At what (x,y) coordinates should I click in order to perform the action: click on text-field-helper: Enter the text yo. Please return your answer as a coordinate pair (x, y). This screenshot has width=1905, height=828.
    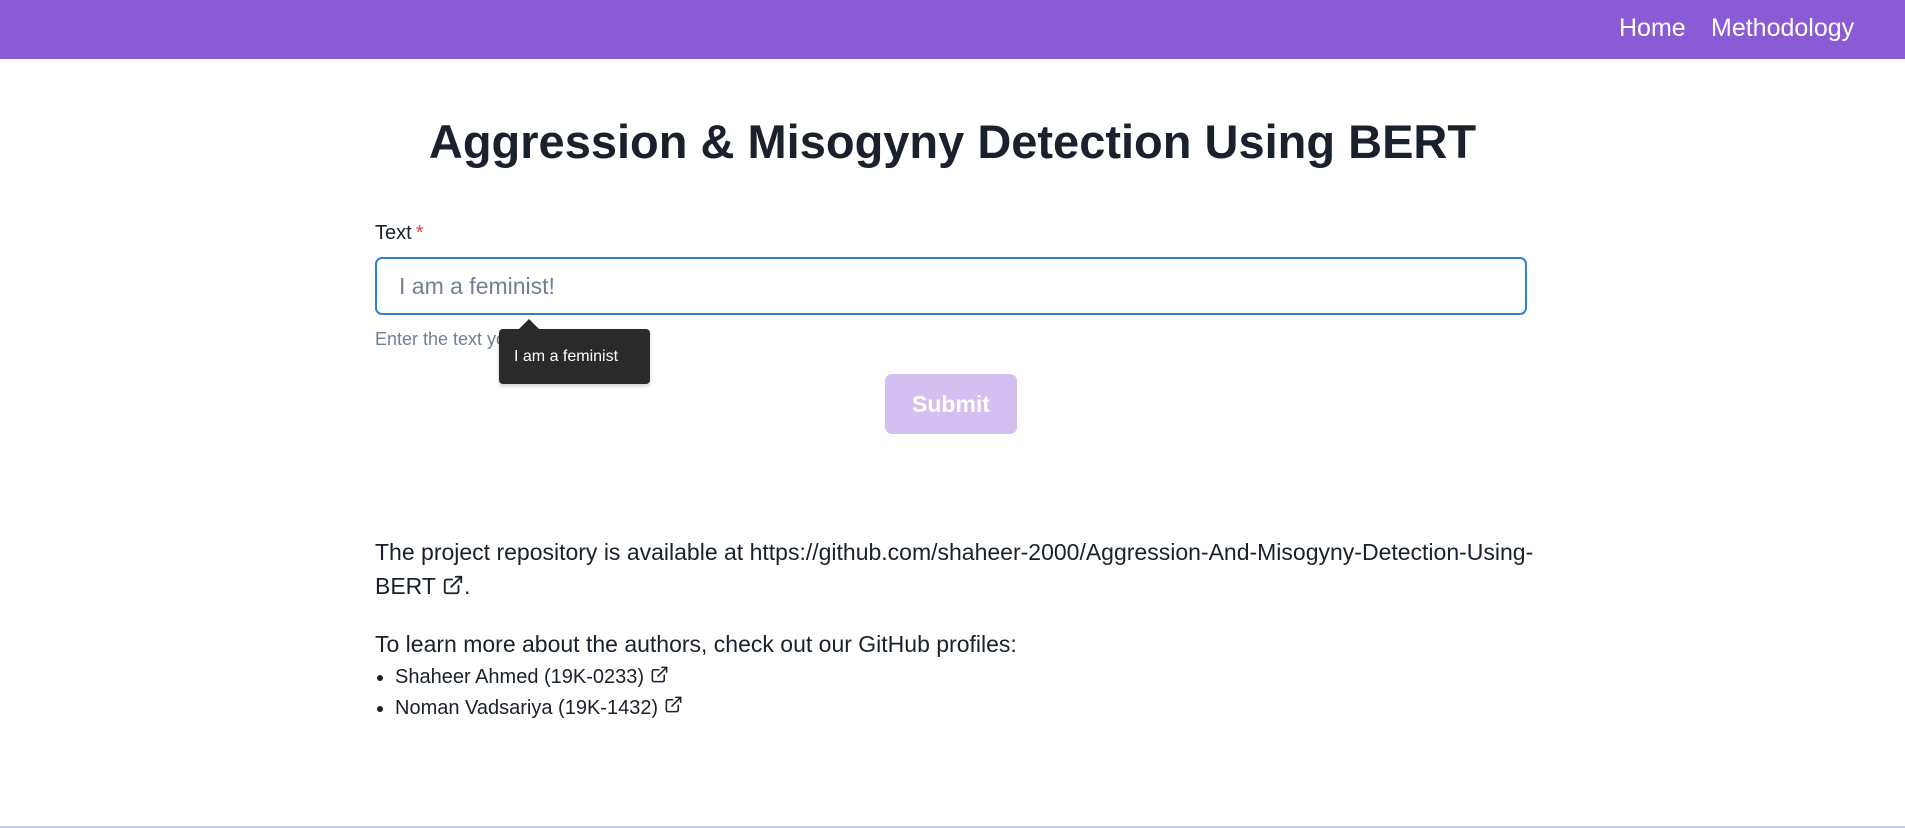
    Looking at the image, I should click on (441, 339).